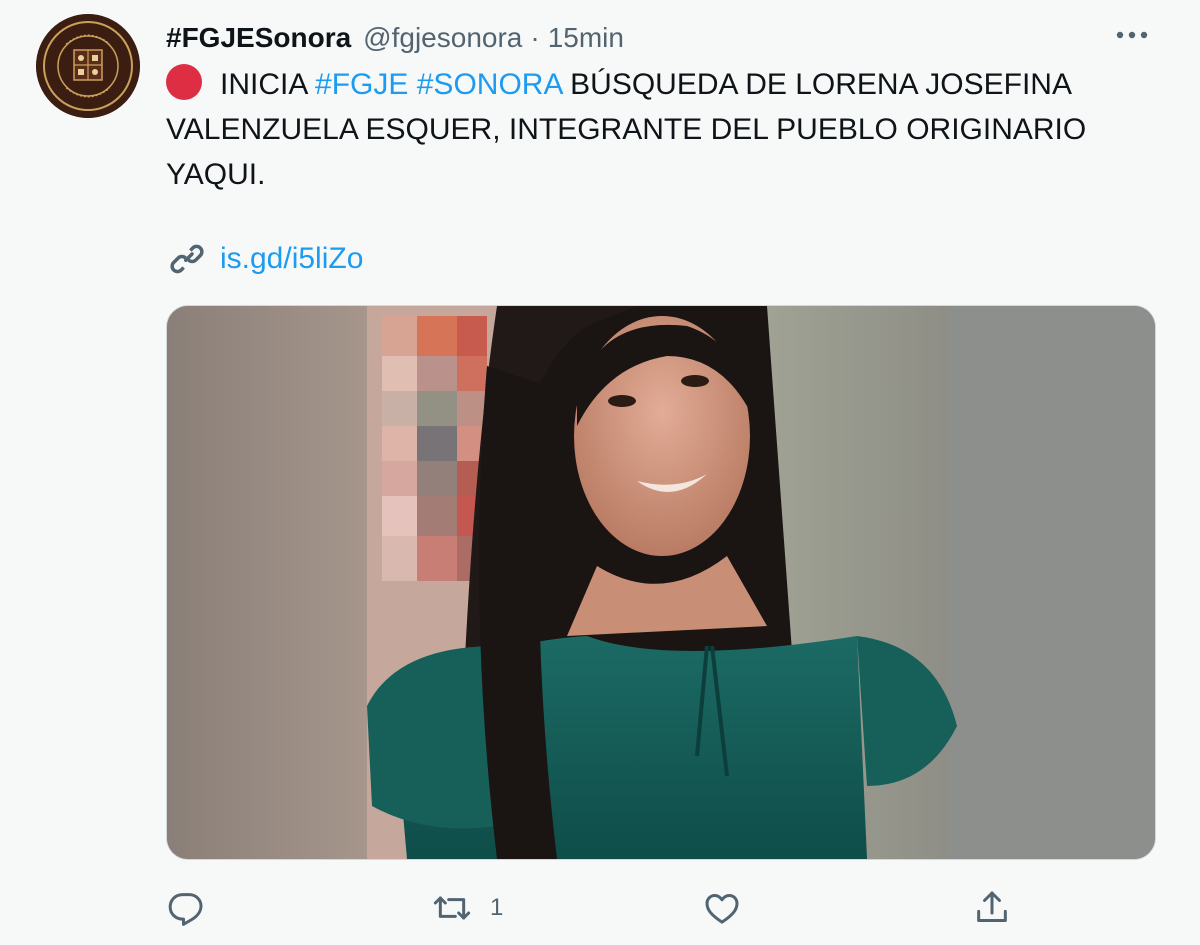 This screenshot has width=1200, height=945. I want to click on handle: @fgjesonora, so click(442, 38).